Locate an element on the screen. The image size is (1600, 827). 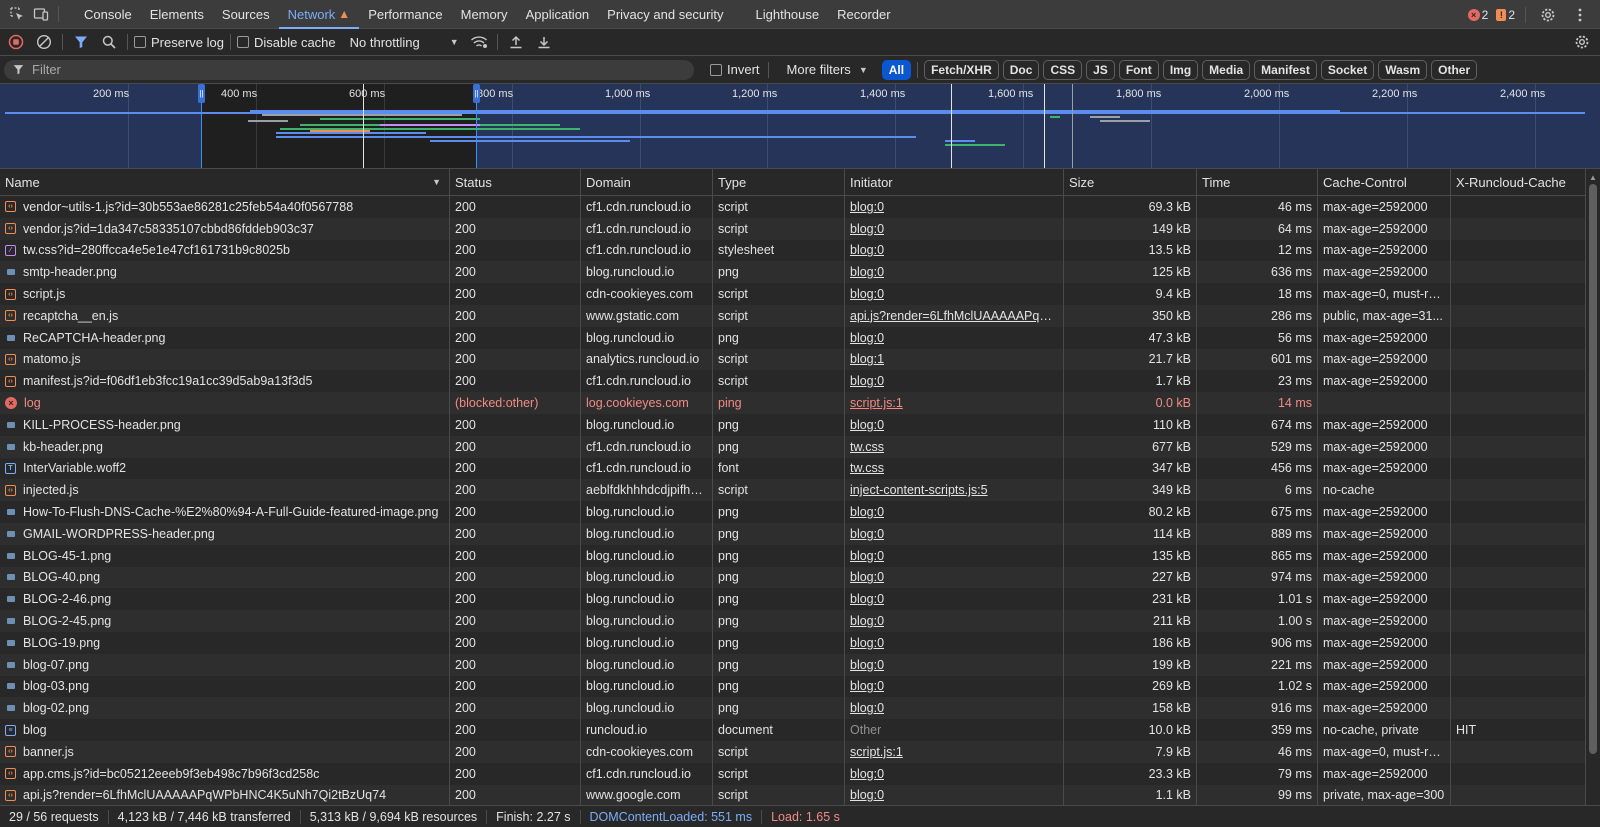
tab-privacy-and-security: Privacy and security is located at coordinates (665, 14).